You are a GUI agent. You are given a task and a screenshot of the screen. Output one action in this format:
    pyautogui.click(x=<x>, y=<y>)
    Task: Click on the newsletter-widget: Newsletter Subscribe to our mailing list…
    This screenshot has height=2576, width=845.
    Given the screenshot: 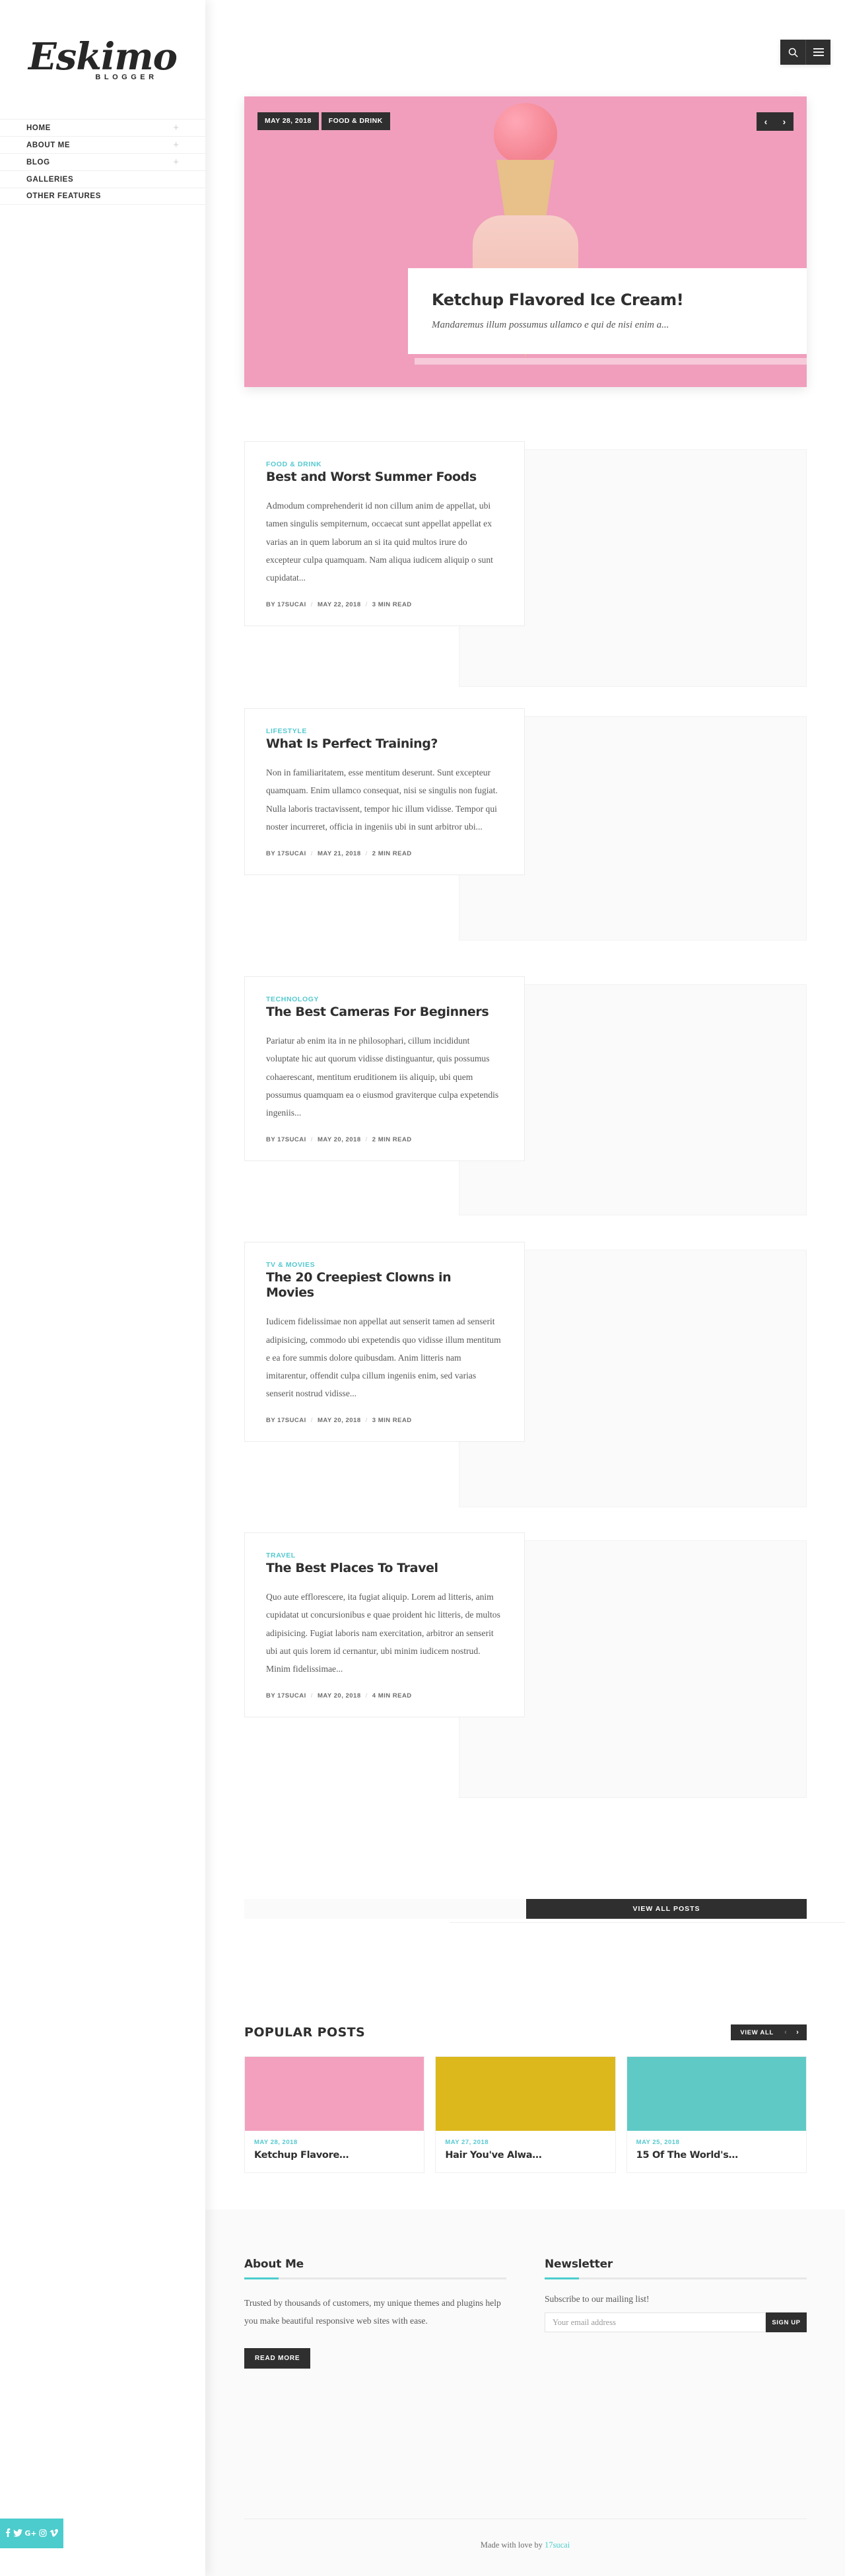 What is the action you would take?
    pyautogui.click(x=676, y=2313)
    